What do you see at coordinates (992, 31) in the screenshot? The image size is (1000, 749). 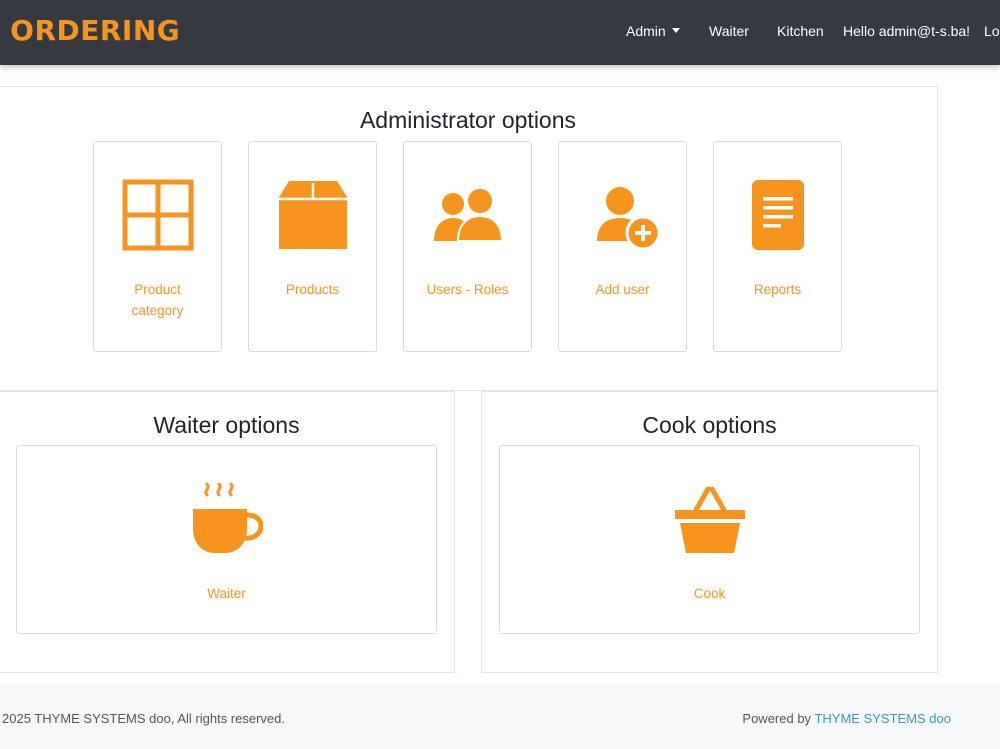 I see `nav-logout-link: Lo` at bounding box center [992, 31].